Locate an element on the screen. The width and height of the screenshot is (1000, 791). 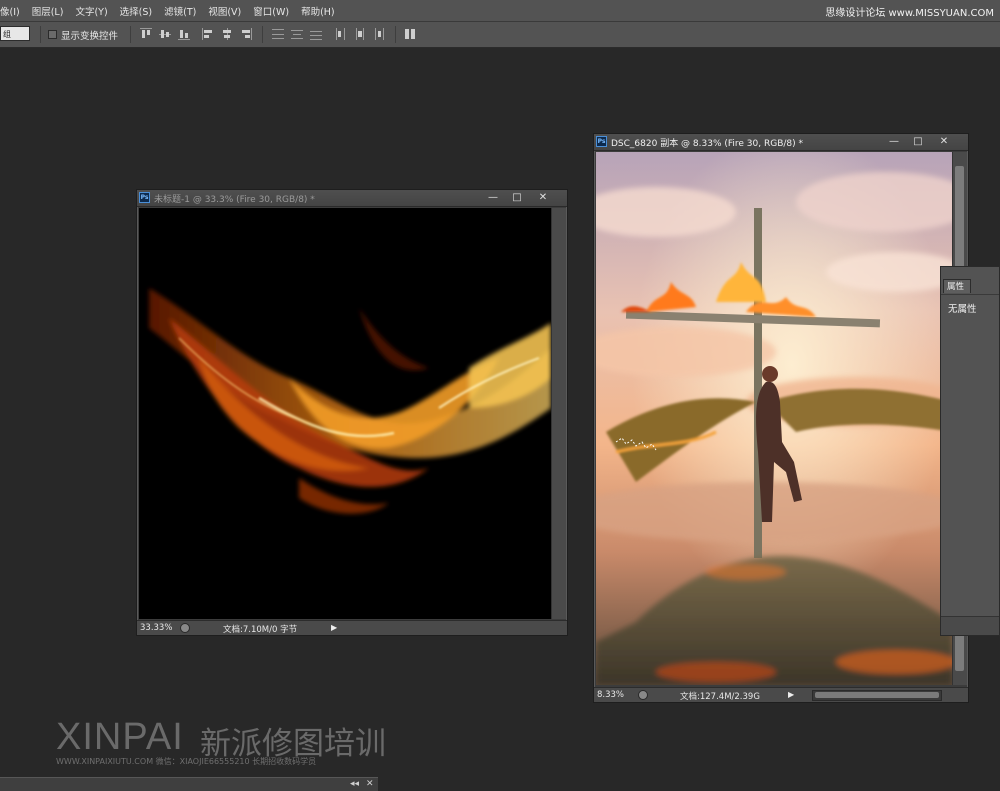
tab-properties: 属性 is located at coordinates (957, 286).